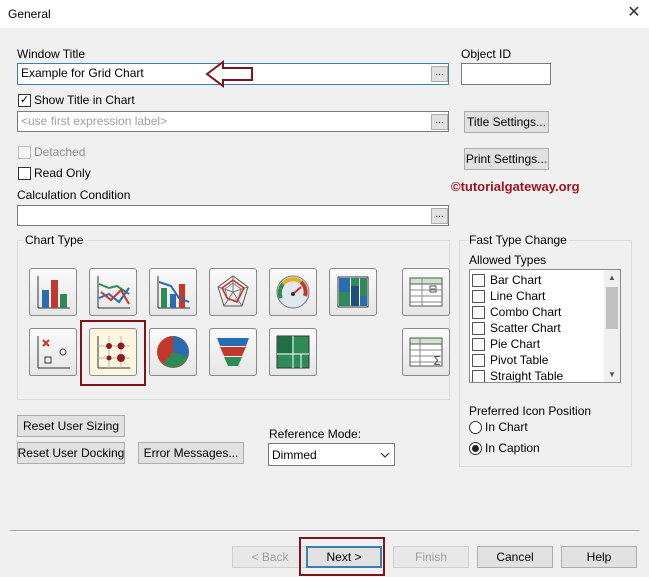 This screenshot has width=649, height=577. What do you see at coordinates (74, 195) in the screenshot?
I see `calculation-condition-label: Calculation Condition` at bounding box center [74, 195].